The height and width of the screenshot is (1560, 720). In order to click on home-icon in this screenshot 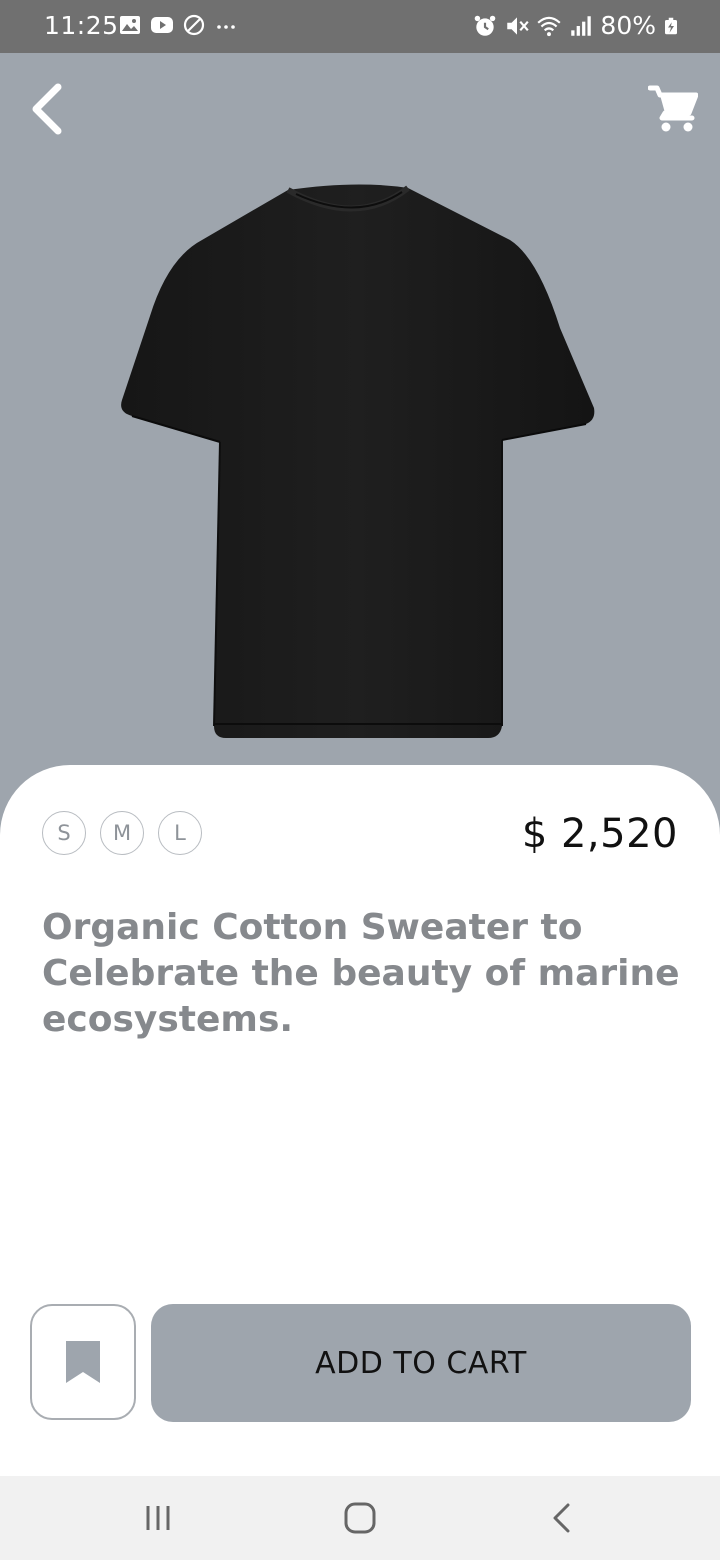, I will do `click(360, 1518)`.